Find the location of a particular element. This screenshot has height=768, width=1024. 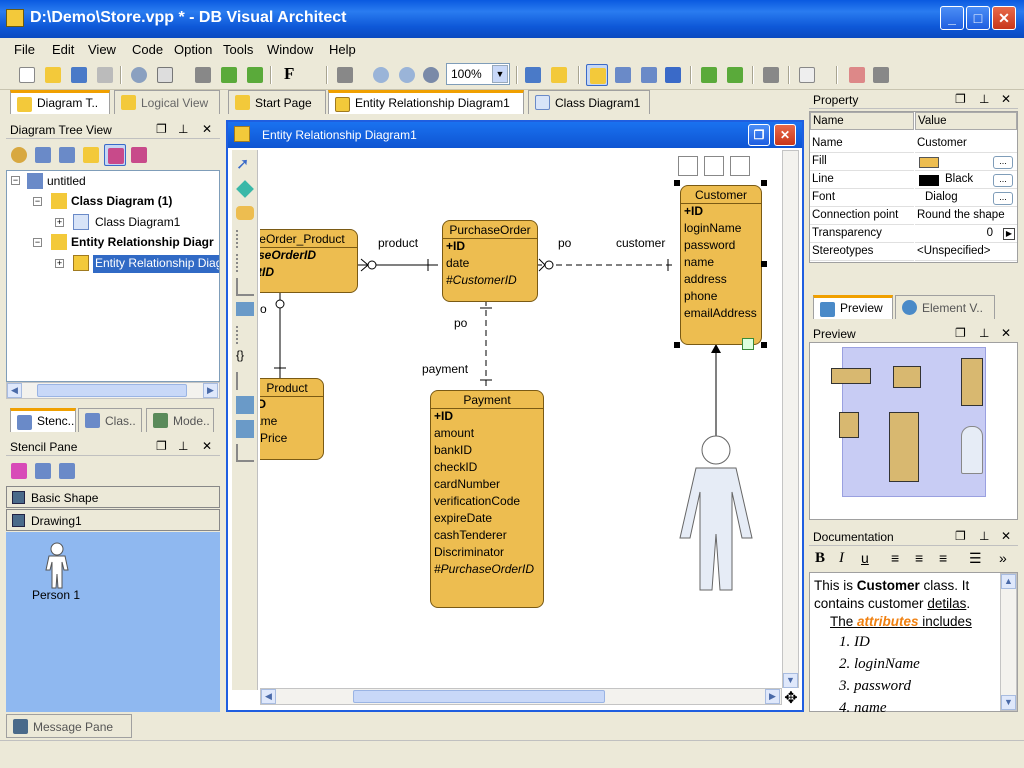

pointer-icon: ➚ is located at coordinates (245, 163).